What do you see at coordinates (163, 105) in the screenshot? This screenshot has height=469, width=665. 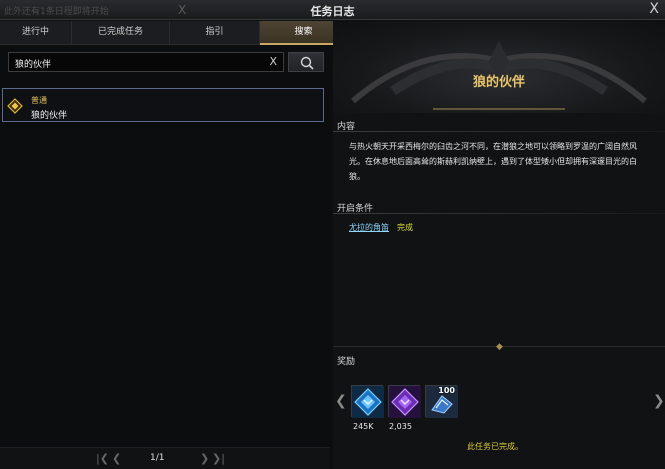 I see `search-result-item: 普通 狼的伙伴` at bounding box center [163, 105].